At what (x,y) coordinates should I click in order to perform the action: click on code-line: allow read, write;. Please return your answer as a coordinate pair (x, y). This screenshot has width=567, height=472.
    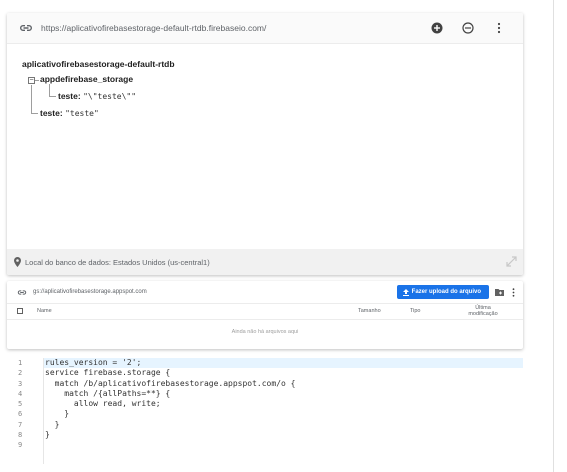
    Looking at the image, I should click on (283, 404).